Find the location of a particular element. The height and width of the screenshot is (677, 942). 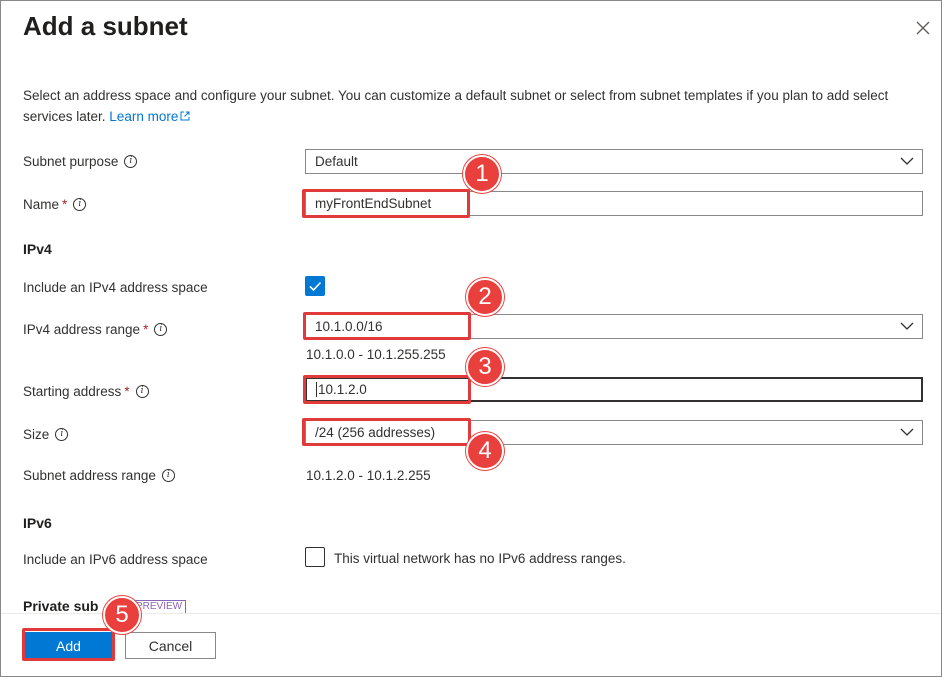

size-label: Size i is located at coordinates (46, 434).